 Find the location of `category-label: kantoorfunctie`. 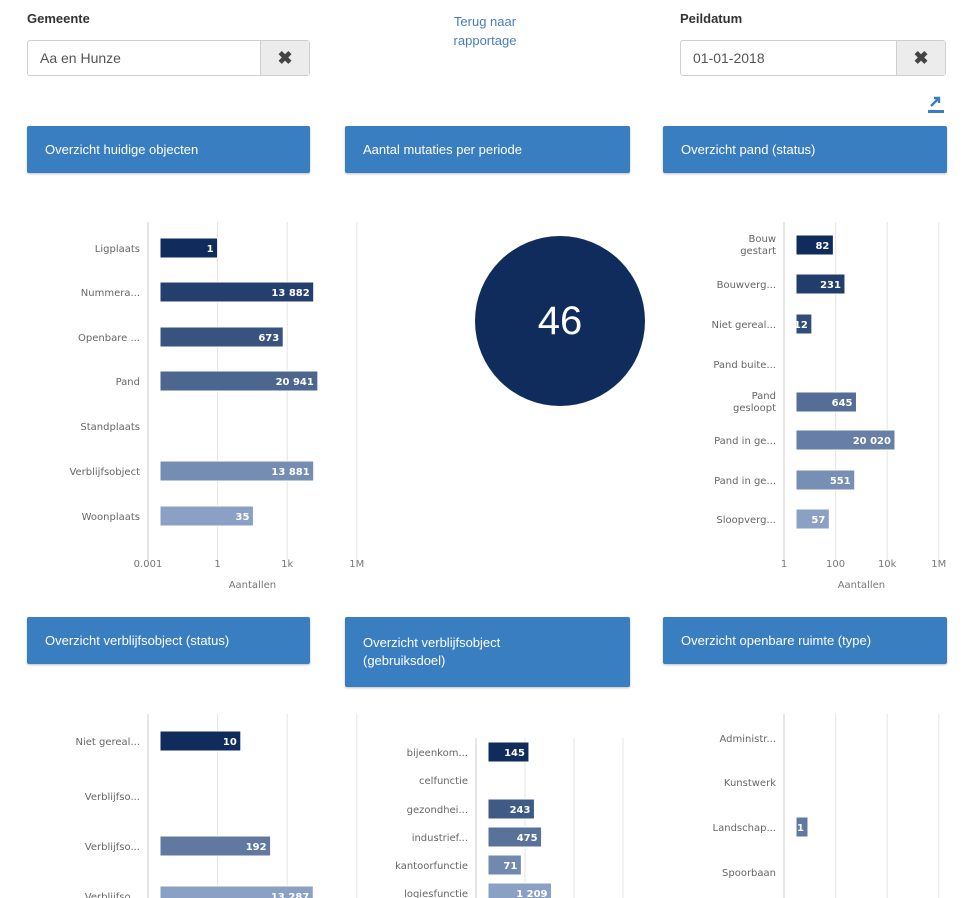

category-label: kantoorfunctie is located at coordinates (431, 866).